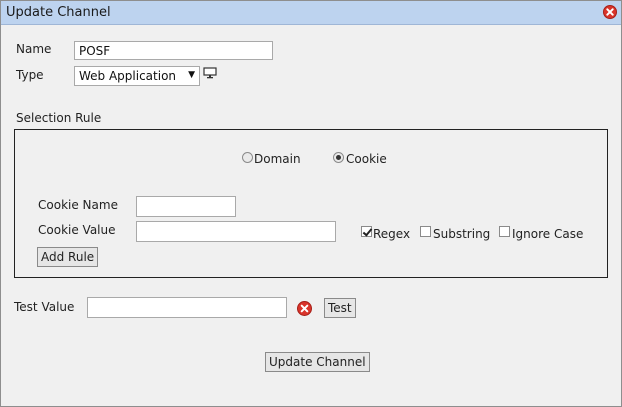 Image resolution: width=622 pixels, height=407 pixels. I want to click on update-channel-button: Update Channel, so click(317, 362).